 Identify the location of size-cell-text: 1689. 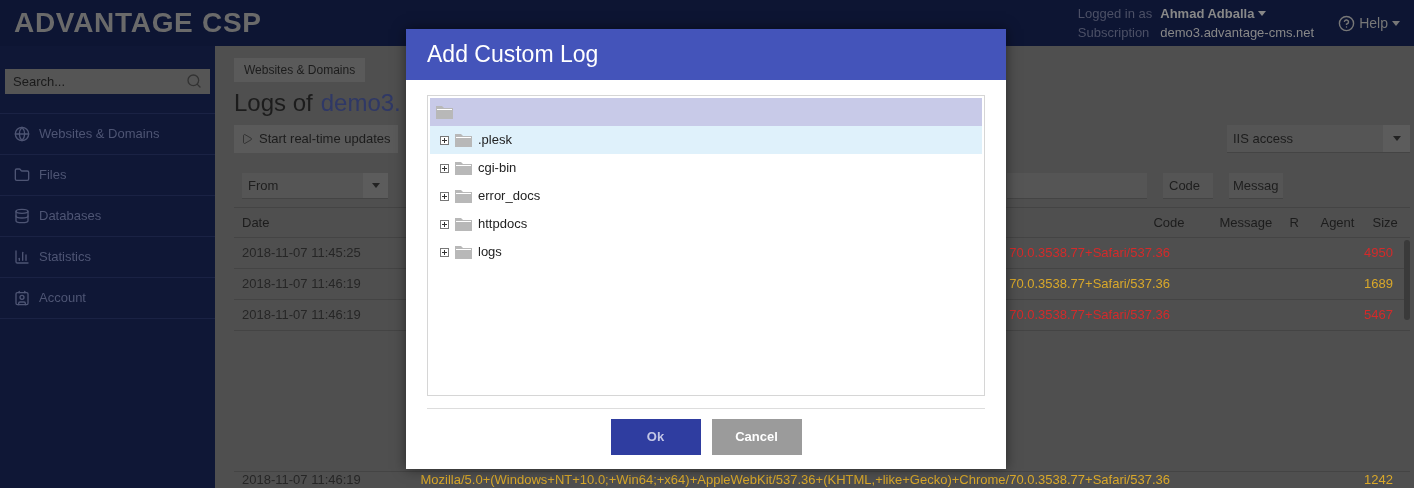
(1378, 284).